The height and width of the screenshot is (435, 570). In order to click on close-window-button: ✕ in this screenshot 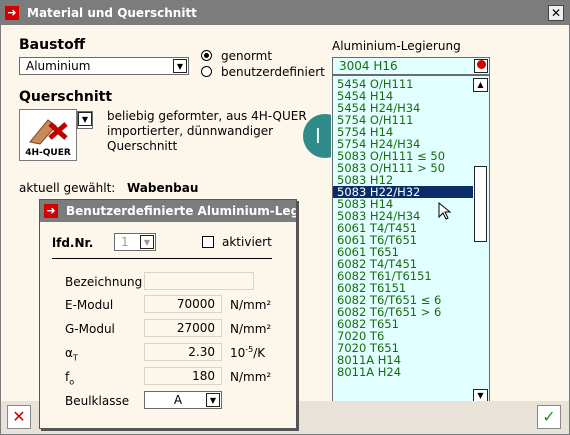, I will do `click(556, 13)`.